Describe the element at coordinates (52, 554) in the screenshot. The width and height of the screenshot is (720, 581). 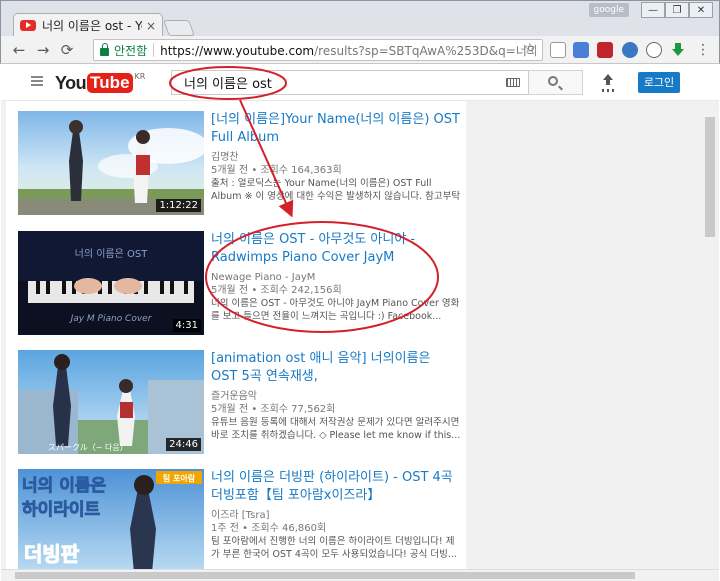
I see `thumb-dubbing-text: 더빙판` at that location.